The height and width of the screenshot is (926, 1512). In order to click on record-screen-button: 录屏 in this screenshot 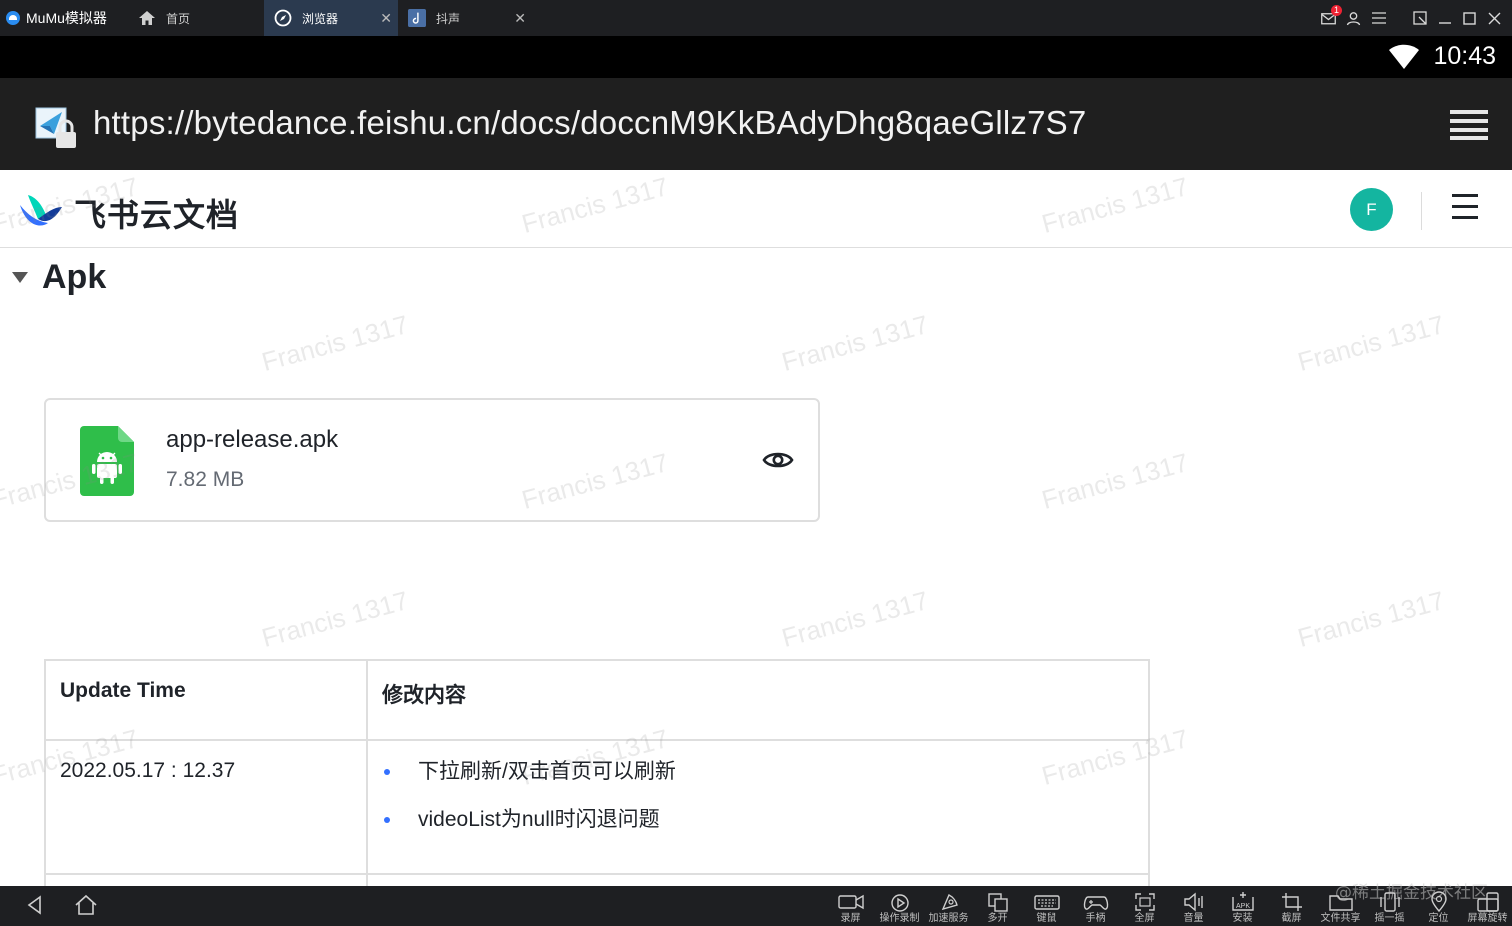, I will do `click(850, 906)`.